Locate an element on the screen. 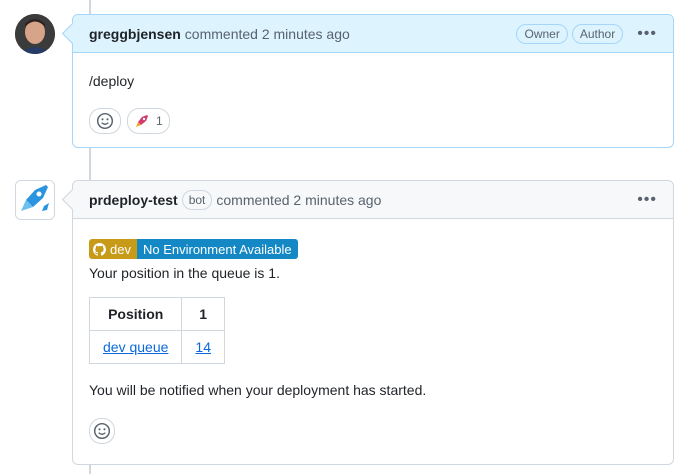 The width and height of the screenshot is (687, 474). github-icon is located at coordinates (99, 249).